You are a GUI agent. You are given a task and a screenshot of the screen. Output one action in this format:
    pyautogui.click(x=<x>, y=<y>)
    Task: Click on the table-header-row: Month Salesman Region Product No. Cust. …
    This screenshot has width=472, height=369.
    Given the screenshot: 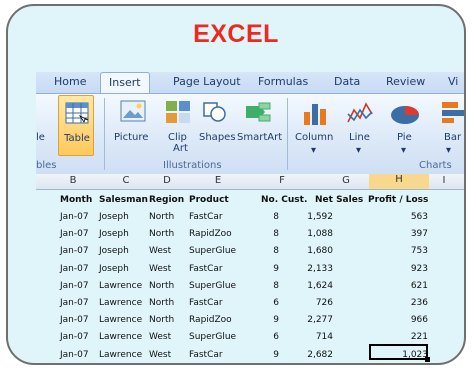 What is the action you would take?
    pyautogui.click(x=250, y=200)
    